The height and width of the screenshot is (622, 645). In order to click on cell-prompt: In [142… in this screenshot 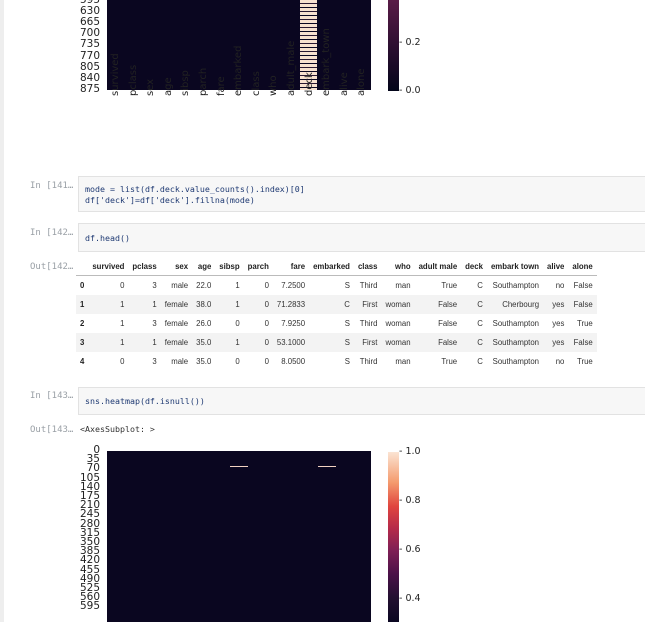, I will do `click(52, 233)`.